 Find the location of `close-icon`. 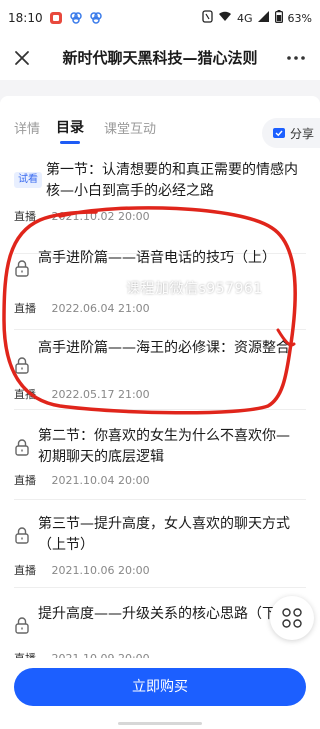

close-icon is located at coordinates (22, 58).